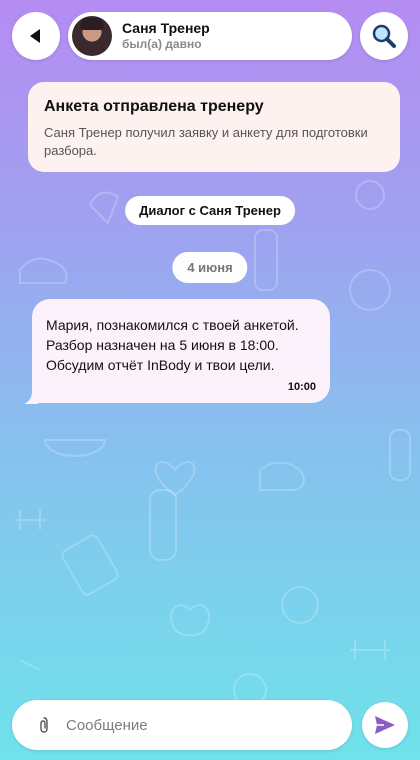 This screenshot has width=420, height=760. I want to click on message-time: 10:00, so click(301, 387).